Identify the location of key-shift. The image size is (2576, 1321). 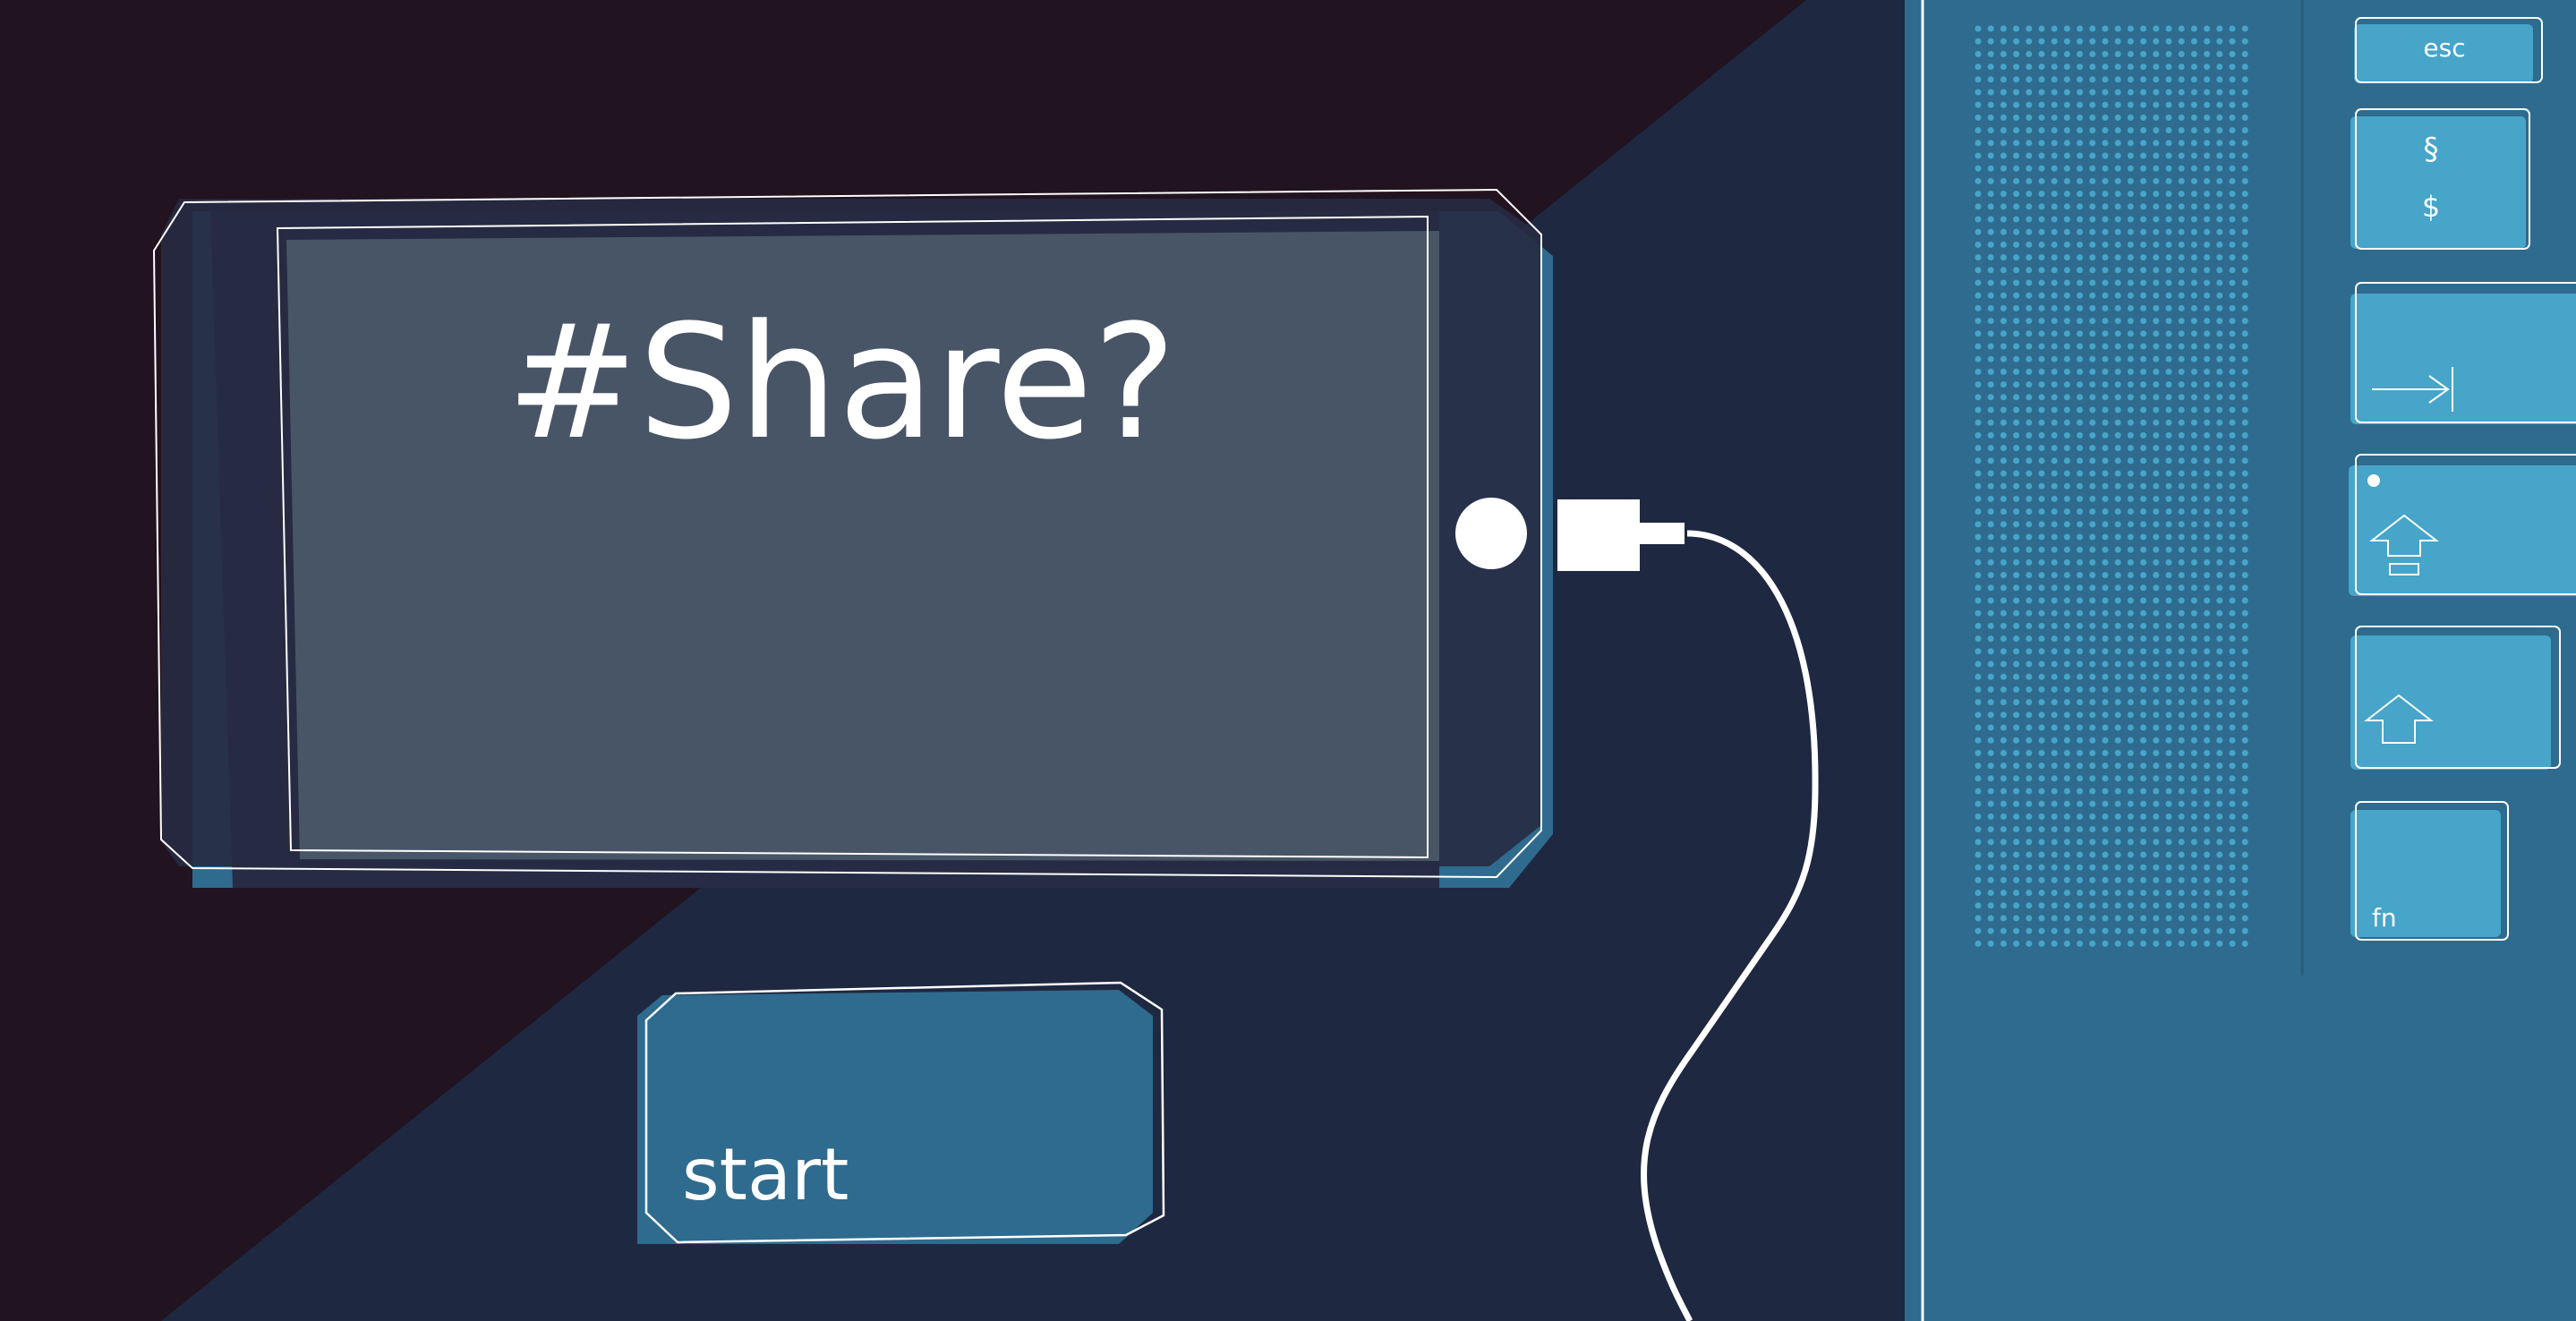
(2455, 698).